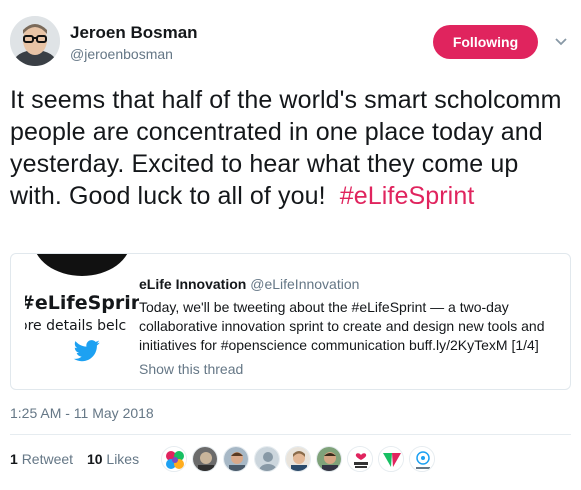 The image size is (581, 490). Describe the element at coordinates (121, 54) in the screenshot. I see `author-handle: @jeroenbosman` at that location.